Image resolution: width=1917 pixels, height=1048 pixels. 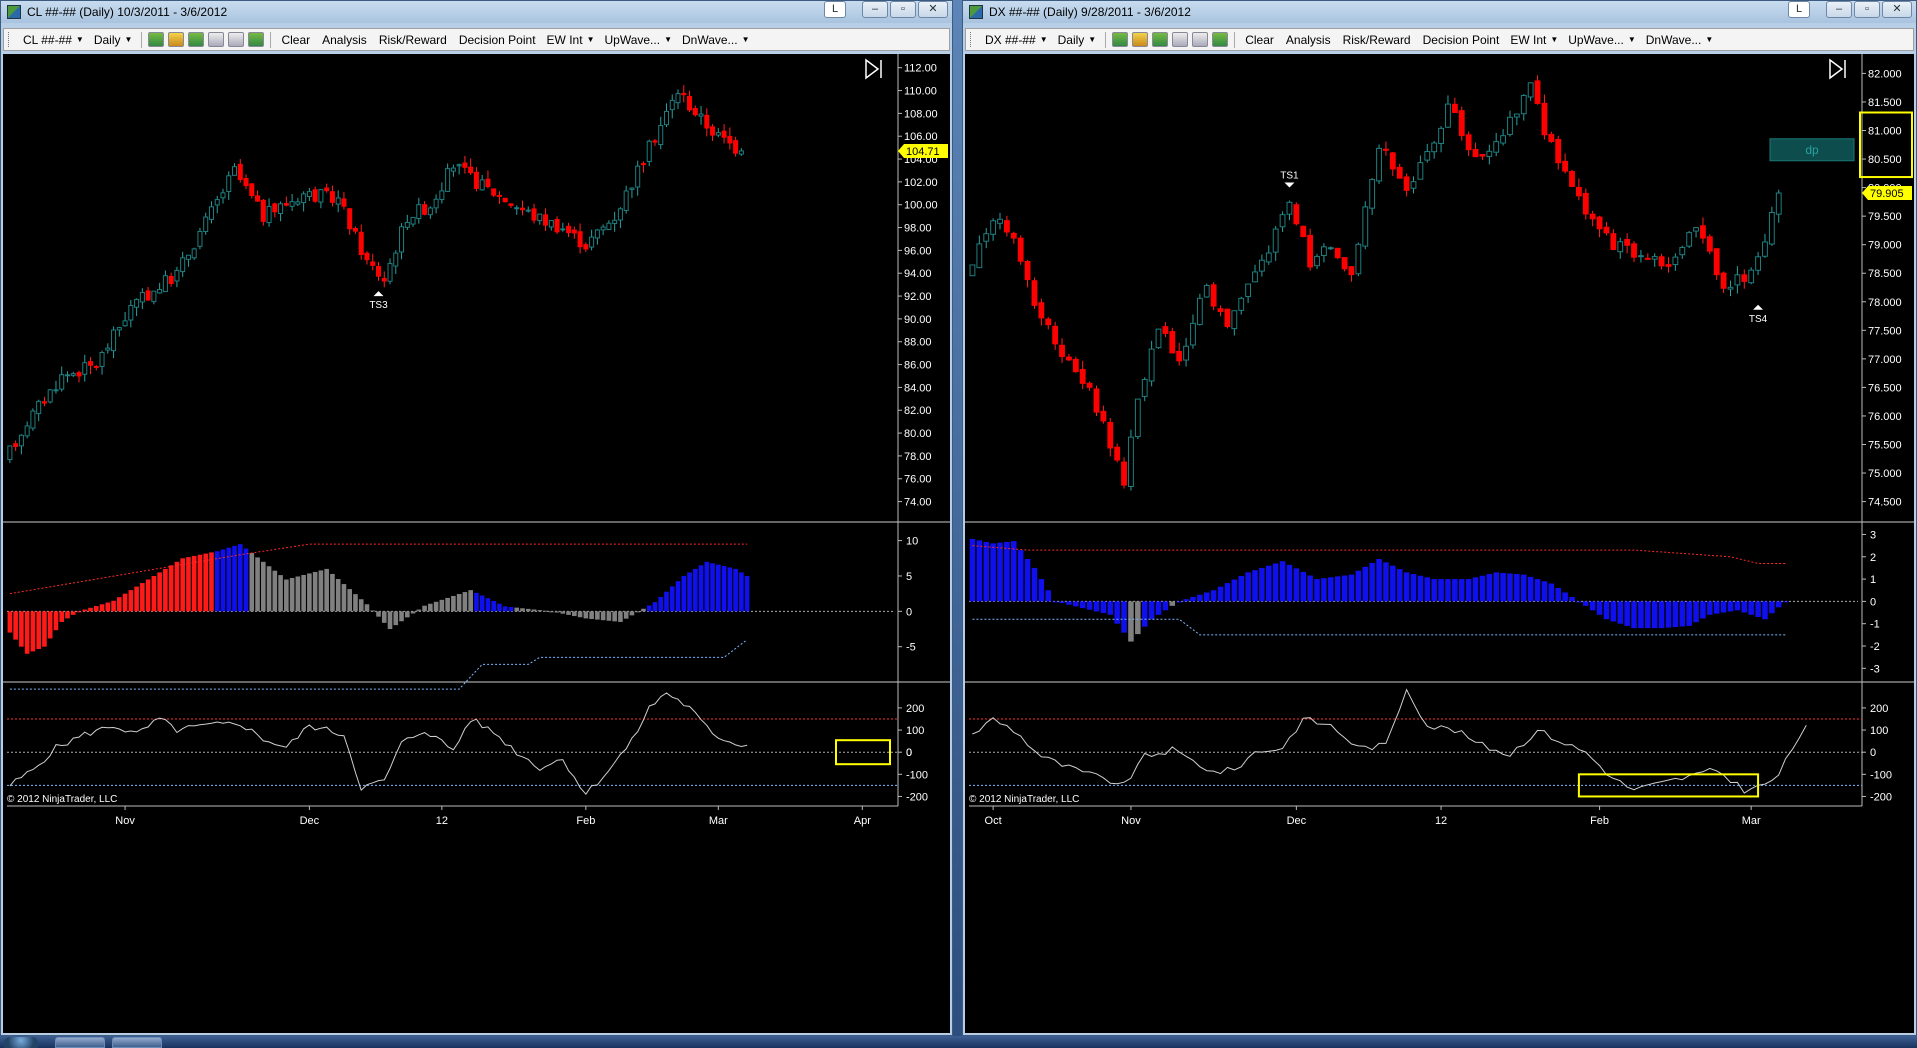 What do you see at coordinates (1875, 669) in the screenshot?
I see `osc1-tick-label: -3` at bounding box center [1875, 669].